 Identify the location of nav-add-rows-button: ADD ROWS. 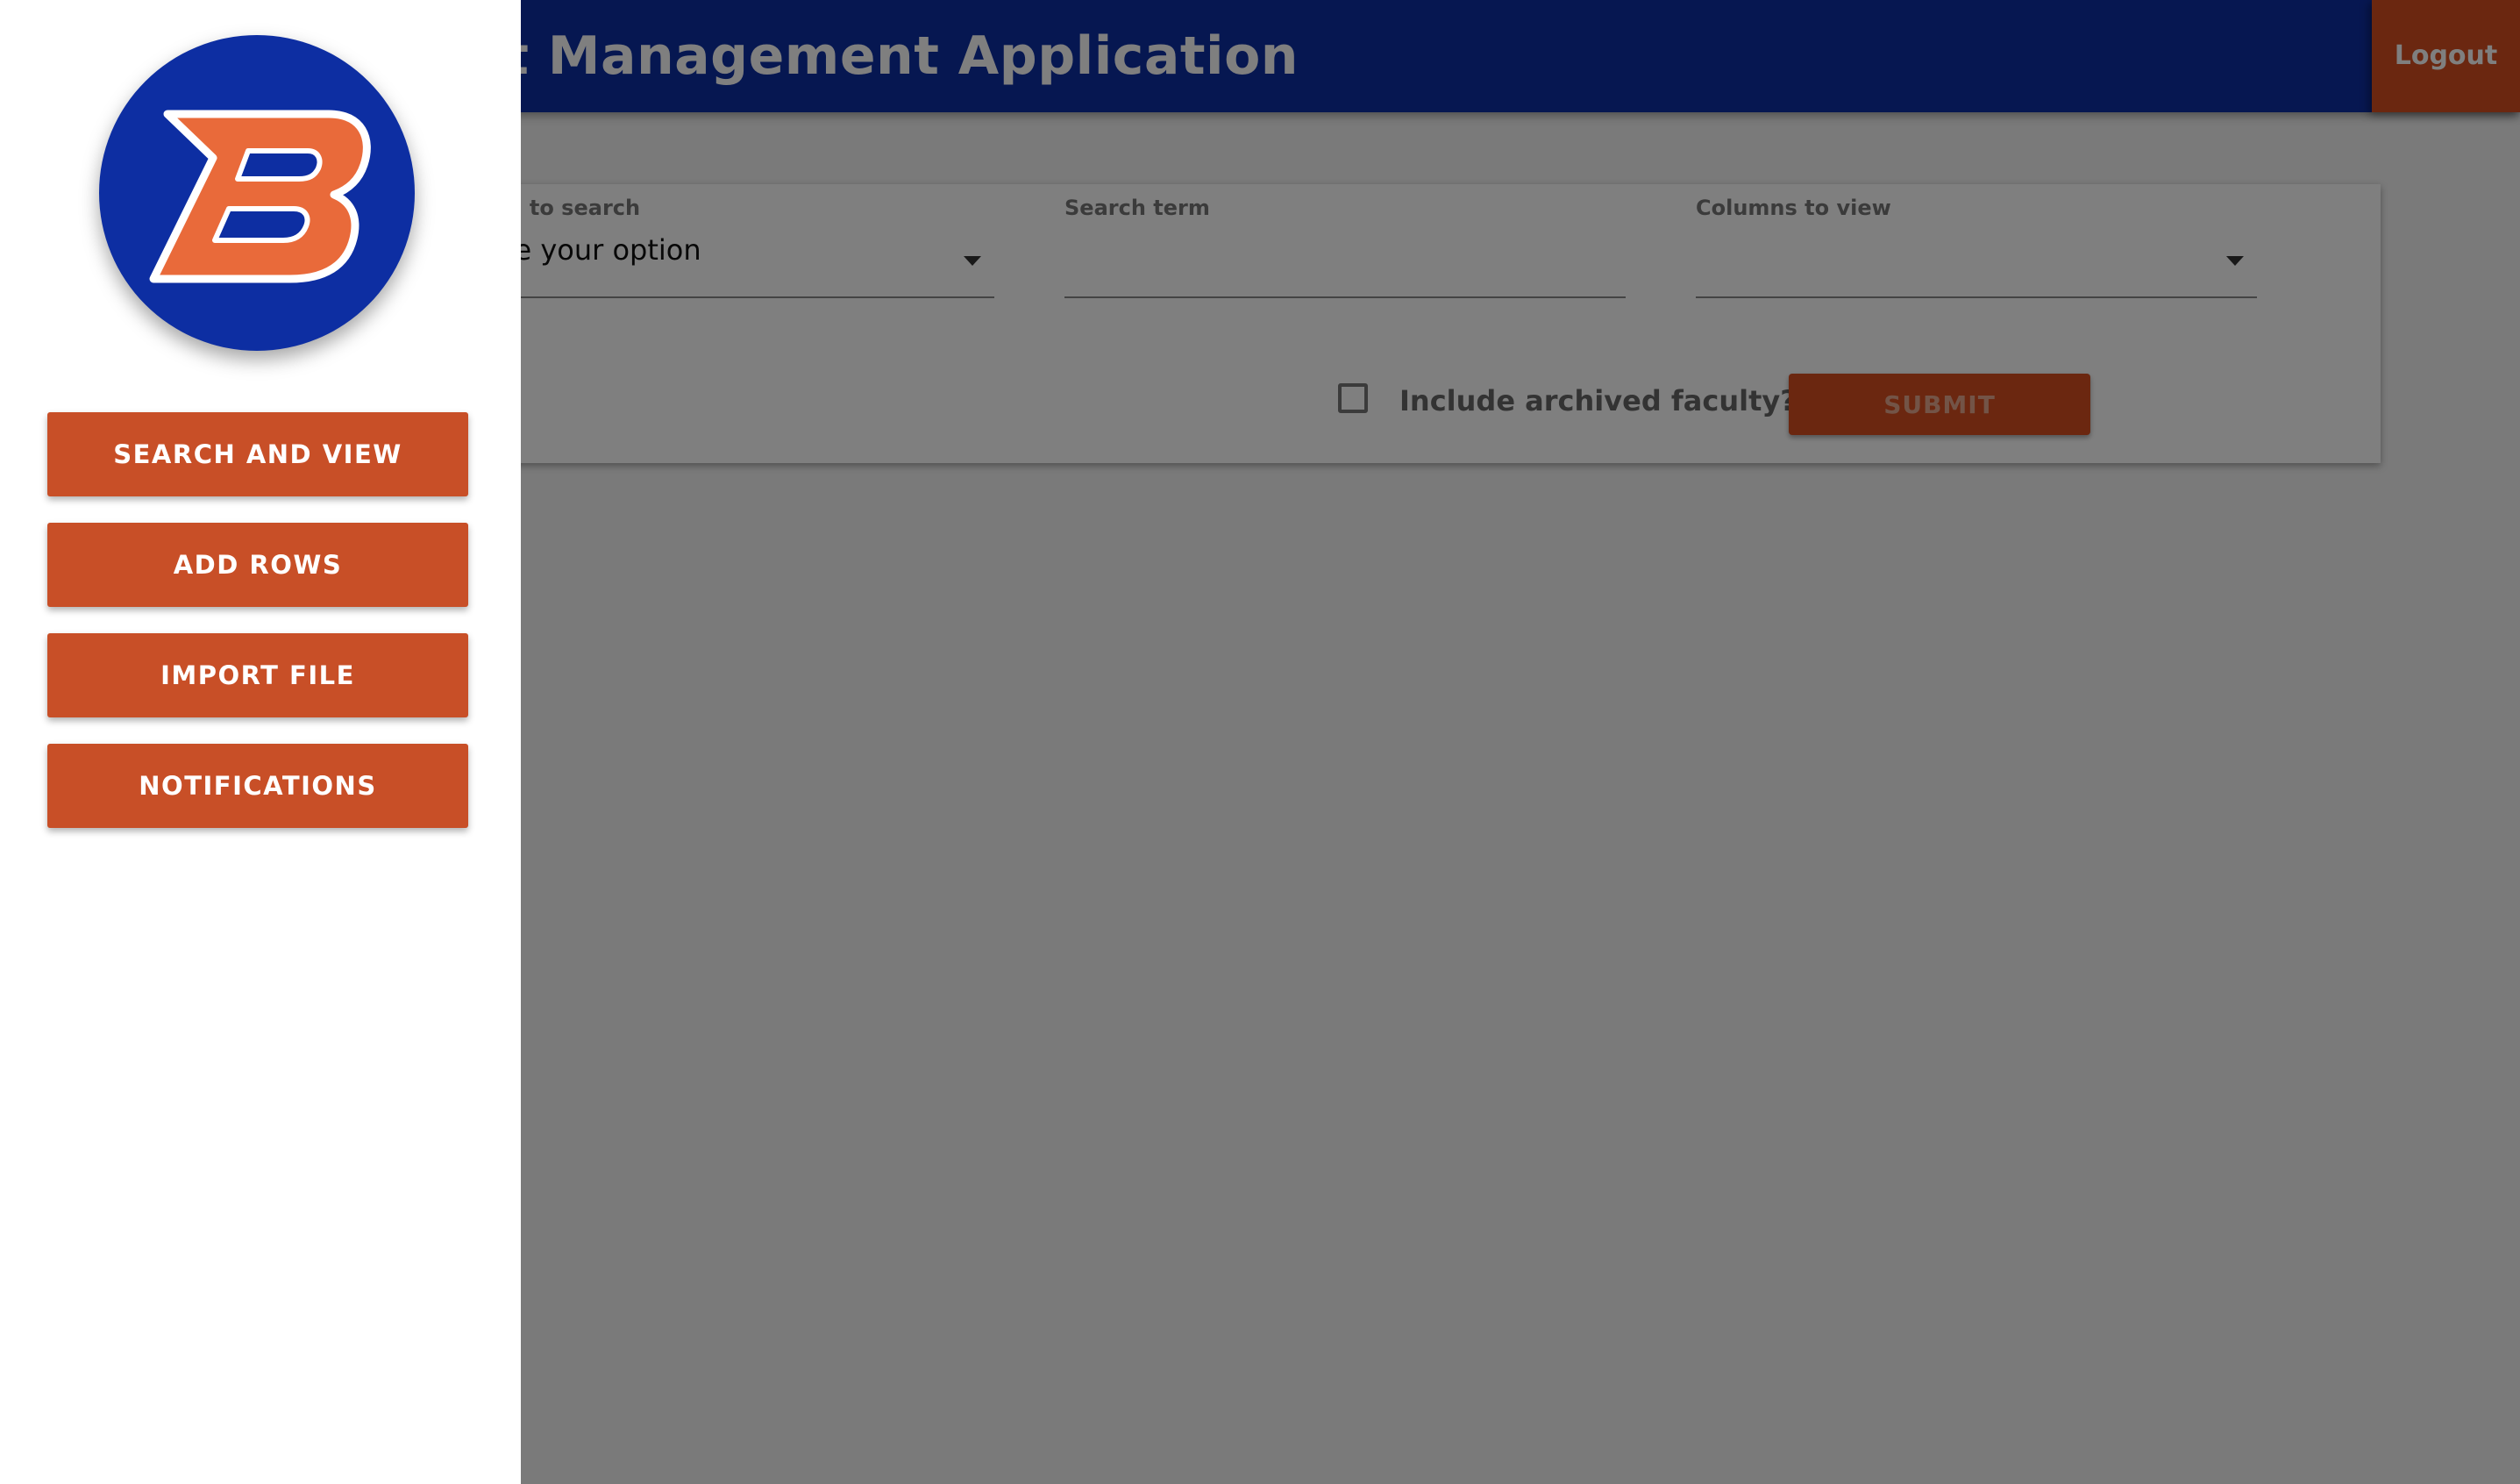
(257, 565).